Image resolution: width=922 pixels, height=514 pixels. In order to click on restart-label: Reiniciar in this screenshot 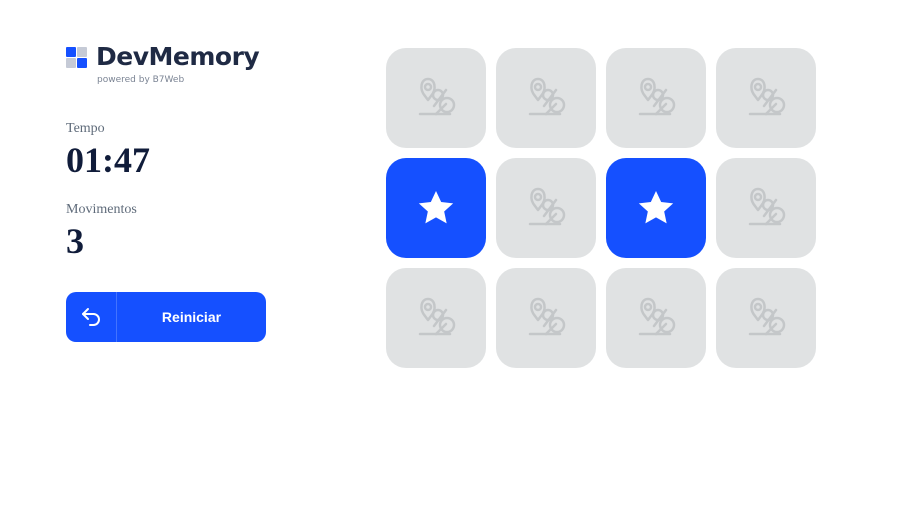, I will do `click(191, 317)`.